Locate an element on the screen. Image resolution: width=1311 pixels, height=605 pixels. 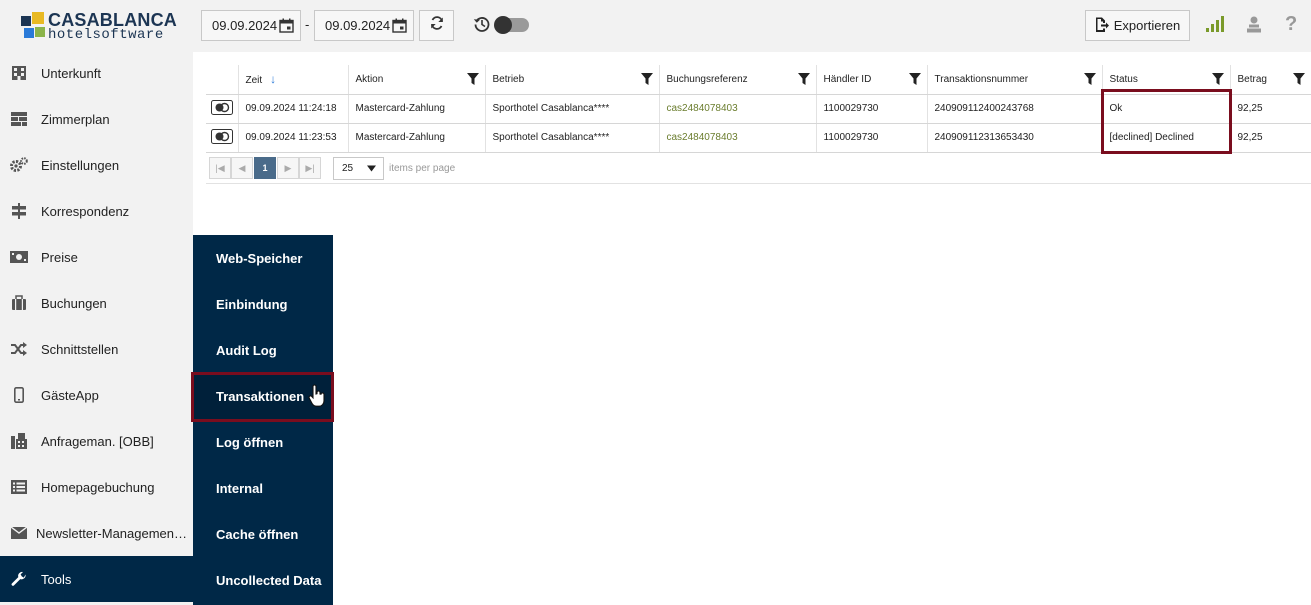
submenu-item-cache-oeffnen: Cache öffnen is located at coordinates (263, 534).